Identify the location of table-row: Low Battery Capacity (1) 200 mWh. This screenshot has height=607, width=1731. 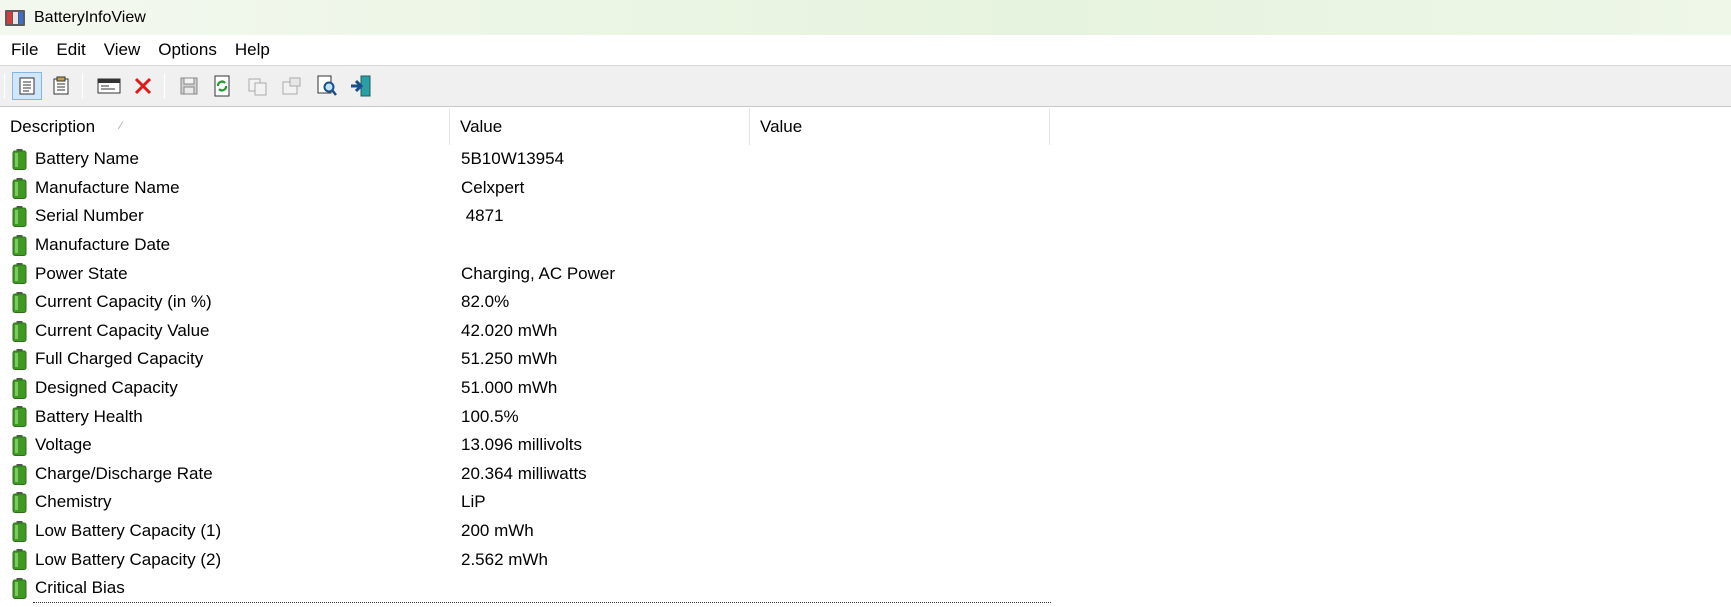
(525, 531).